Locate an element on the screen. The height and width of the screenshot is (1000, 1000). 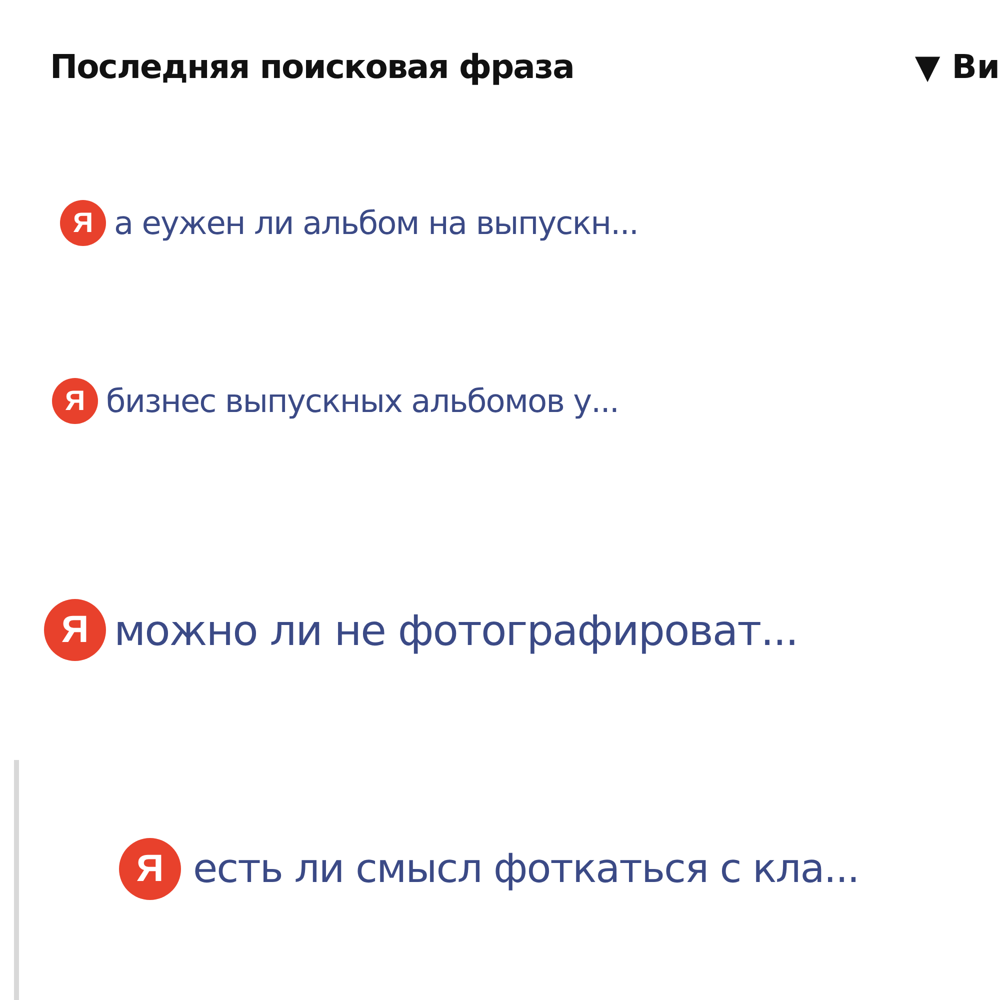
sort-link: ▼ Ви is located at coordinates (957, 66).